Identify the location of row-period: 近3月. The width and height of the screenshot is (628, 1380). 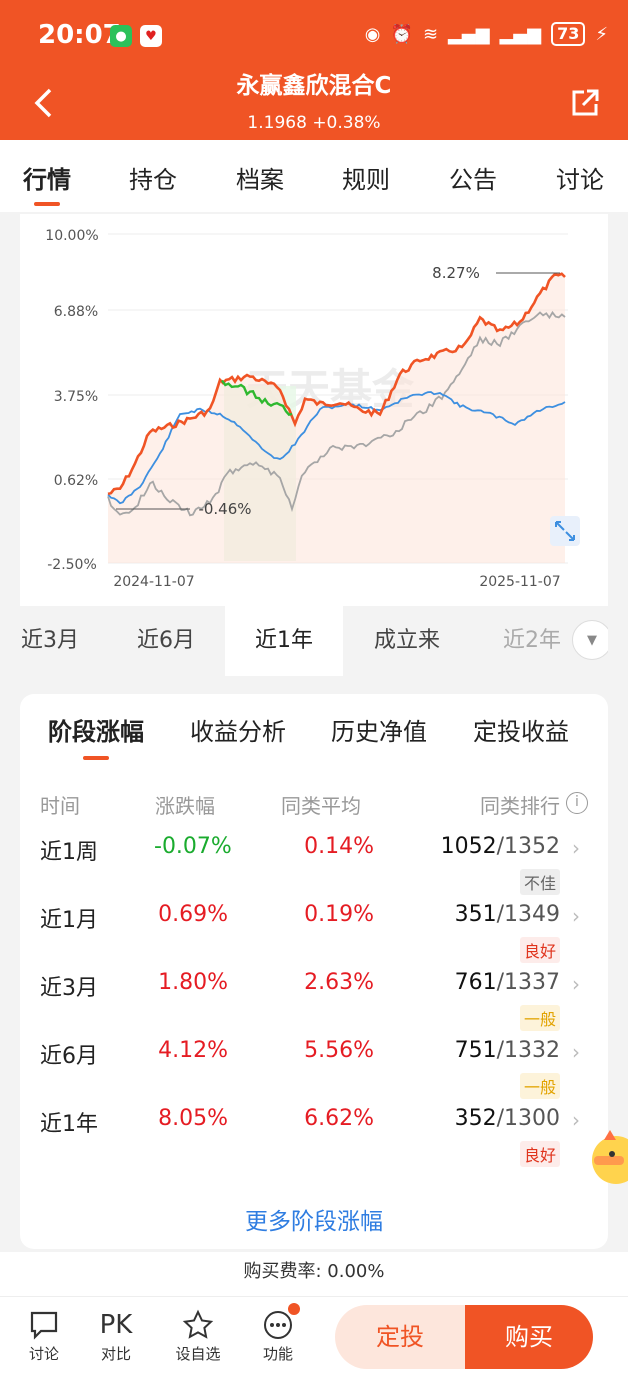
(69, 988).